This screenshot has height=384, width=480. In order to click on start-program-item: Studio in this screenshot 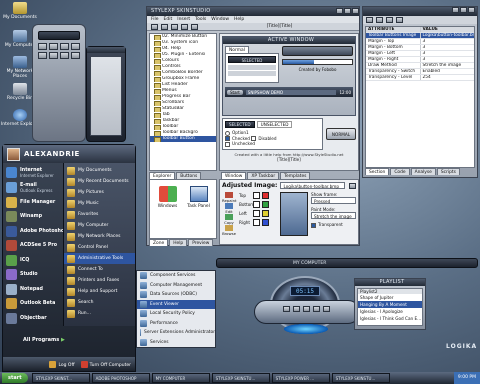, I will do `click(33, 275)`.